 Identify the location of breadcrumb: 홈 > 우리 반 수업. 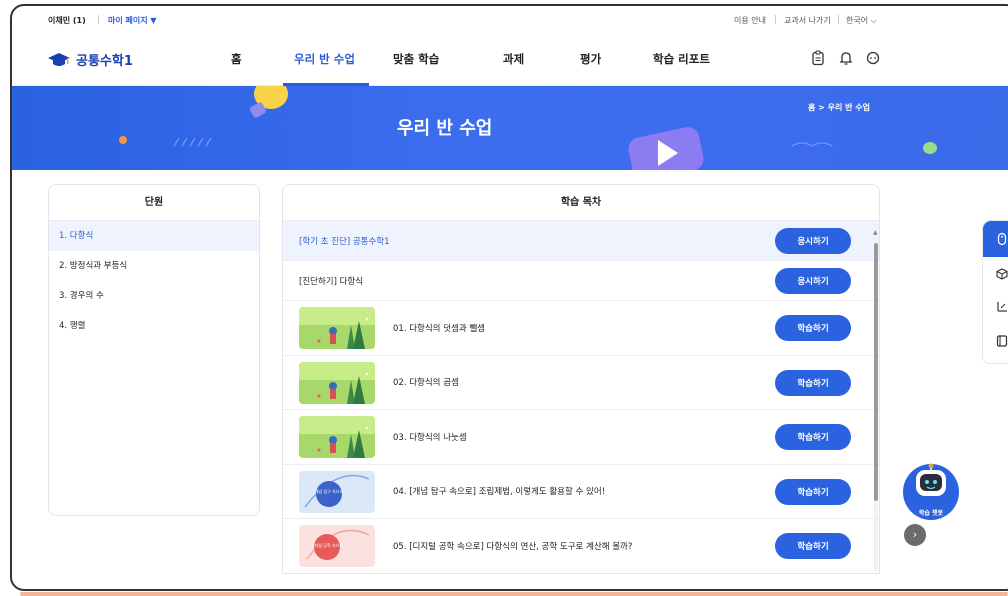
(839, 107).